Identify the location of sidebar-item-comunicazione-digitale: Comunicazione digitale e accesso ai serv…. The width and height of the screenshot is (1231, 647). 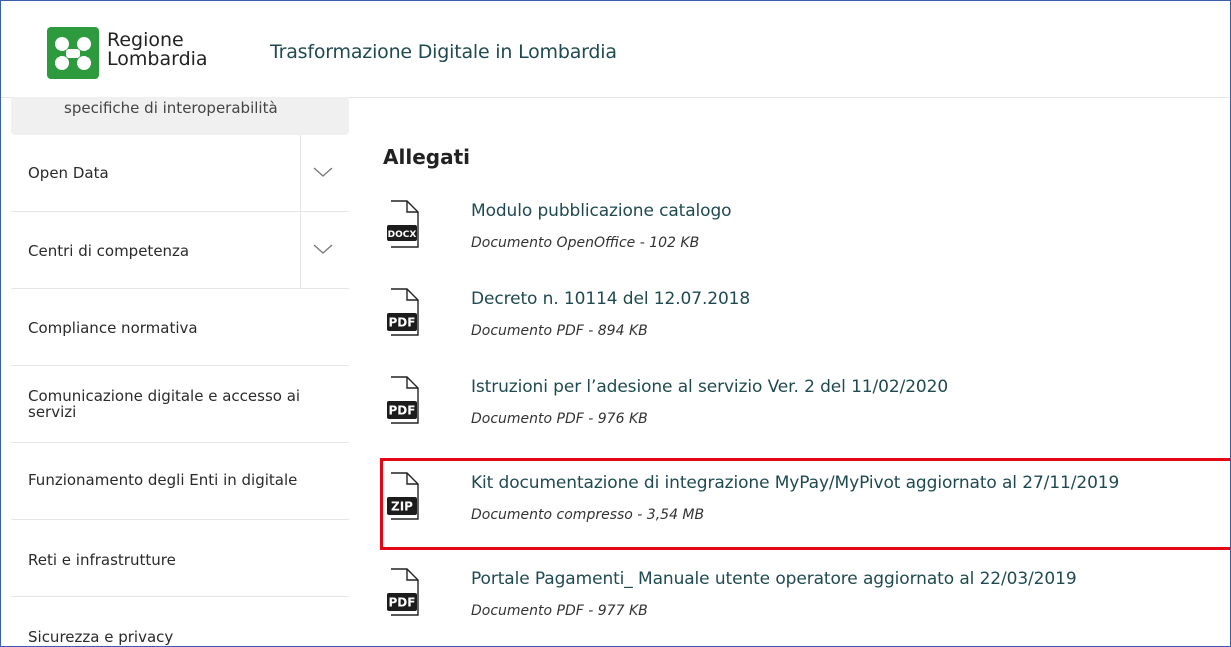
(180, 404).